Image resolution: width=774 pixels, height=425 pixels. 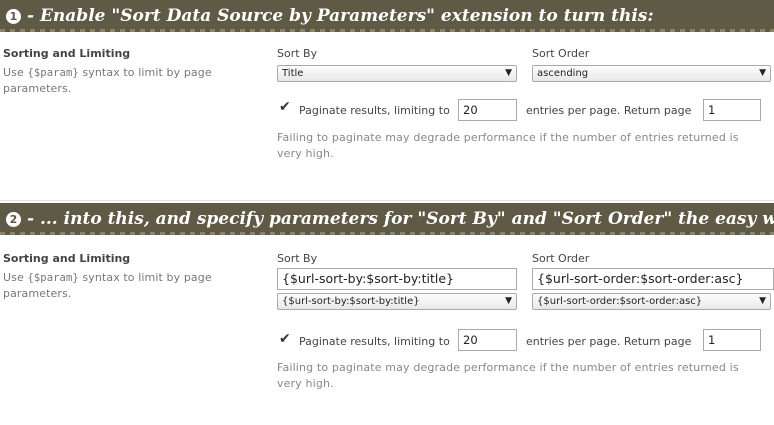 What do you see at coordinates (13, 16) in the screenshot?
I see `step-number-badge: 1` at bounding box center [13, 16].